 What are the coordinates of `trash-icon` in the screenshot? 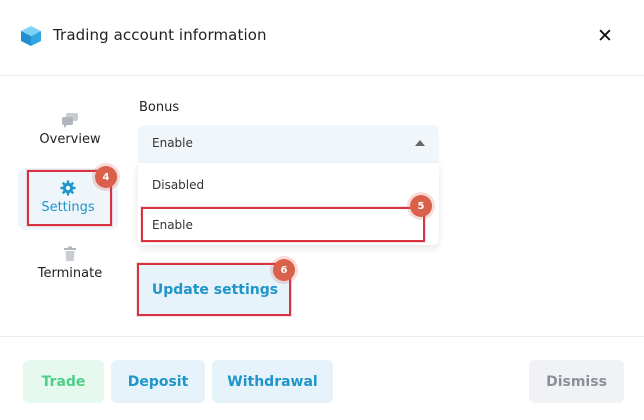 It's located at (70, 253).